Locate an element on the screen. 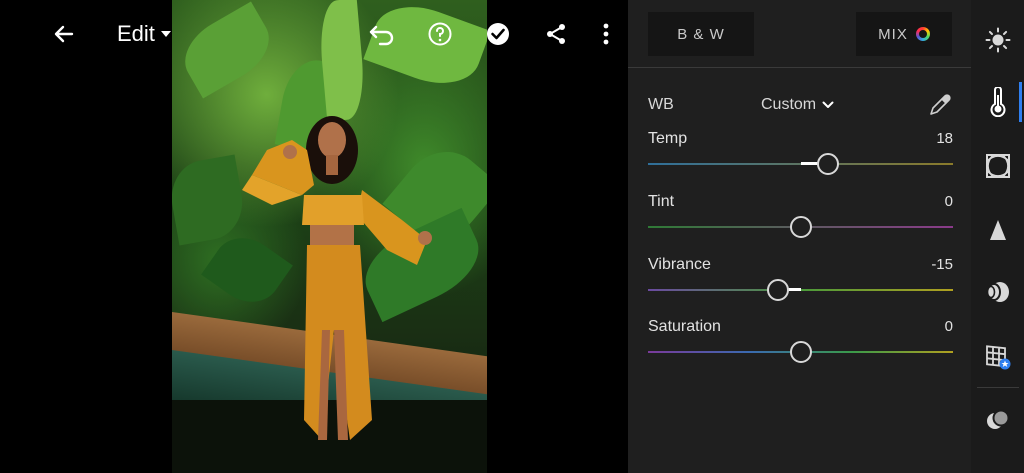 The image size is (1024, 473). active-tool-indicator is located at coordinates (1020, 102).